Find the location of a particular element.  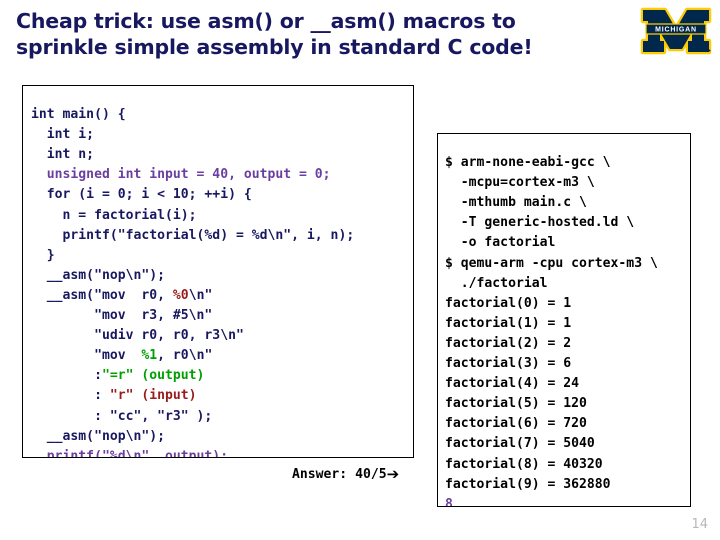

code-line: n = factorial(i); is located at coordinates (222, 216).